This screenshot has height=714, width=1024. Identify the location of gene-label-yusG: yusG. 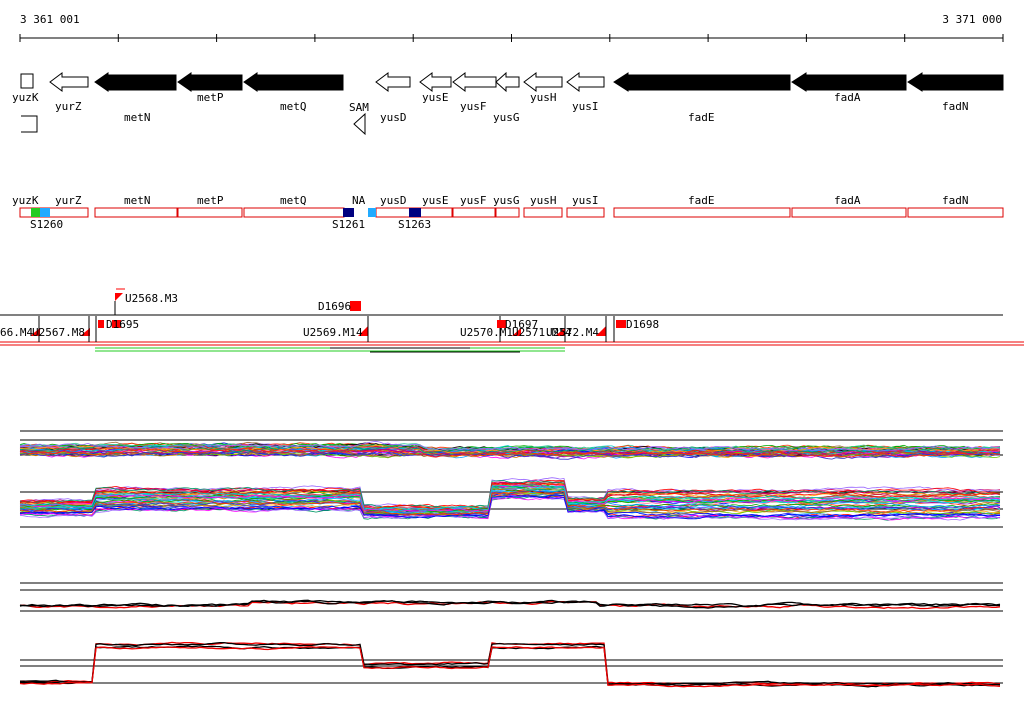
(506, 117).